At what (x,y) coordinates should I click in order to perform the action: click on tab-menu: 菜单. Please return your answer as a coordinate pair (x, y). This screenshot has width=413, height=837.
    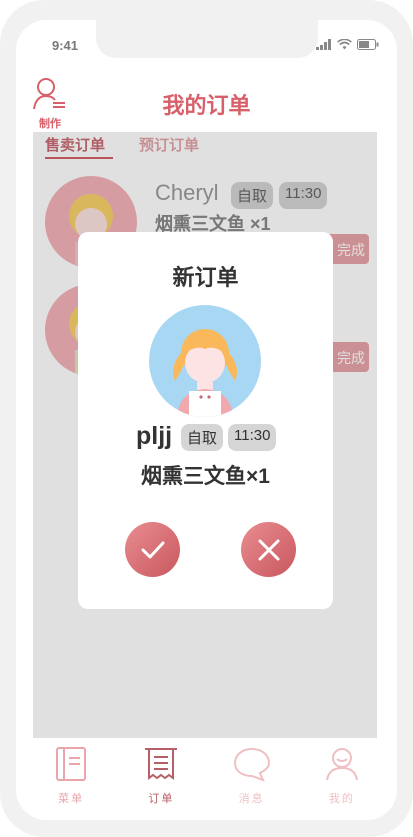
    Looking at the image, I should click on (71, 779).